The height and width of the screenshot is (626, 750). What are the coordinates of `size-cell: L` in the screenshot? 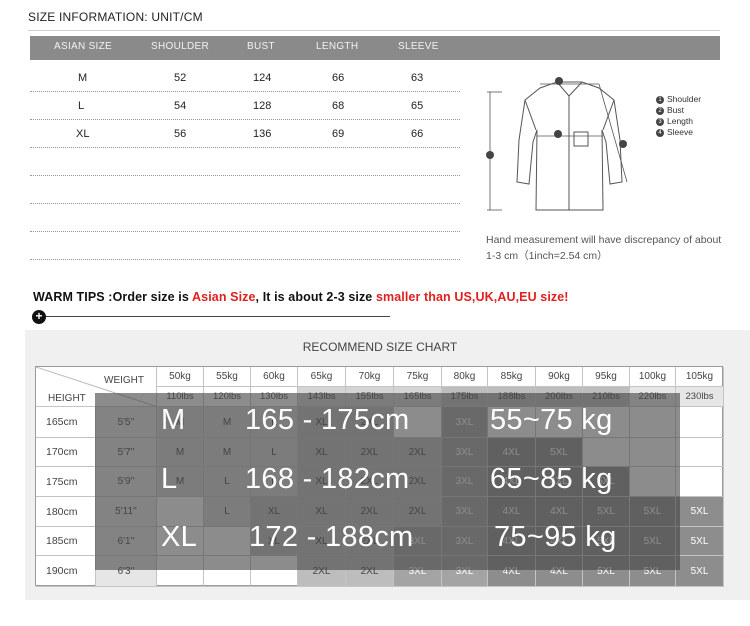 It's located at (81, 106).